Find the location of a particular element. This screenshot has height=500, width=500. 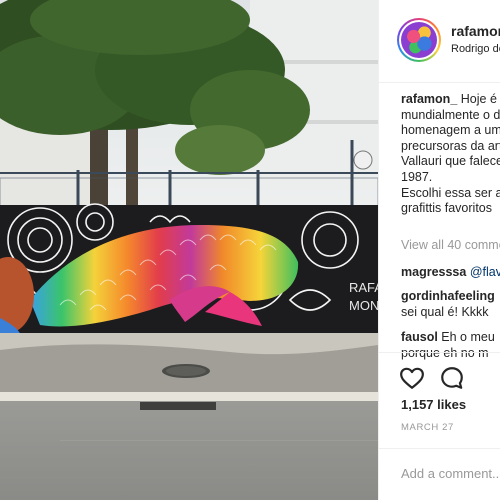

post-actions: 1,157 likes MARCH 27 is located at coordinates (439, 402).